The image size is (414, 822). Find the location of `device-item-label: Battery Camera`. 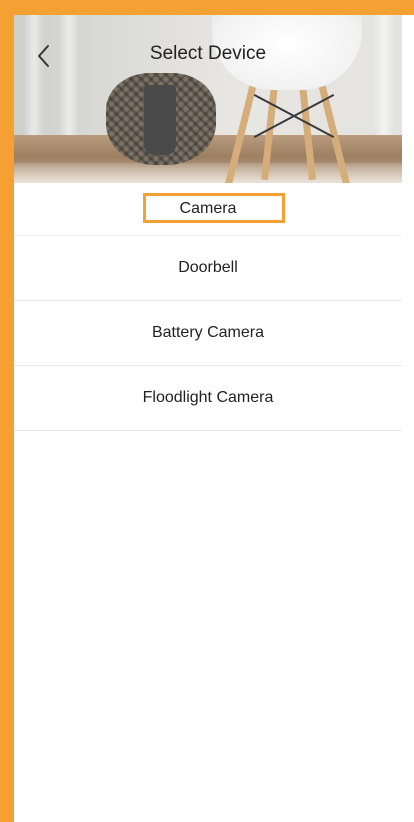

device-item-label: Battery Camera is located at coordinates (208, 332).